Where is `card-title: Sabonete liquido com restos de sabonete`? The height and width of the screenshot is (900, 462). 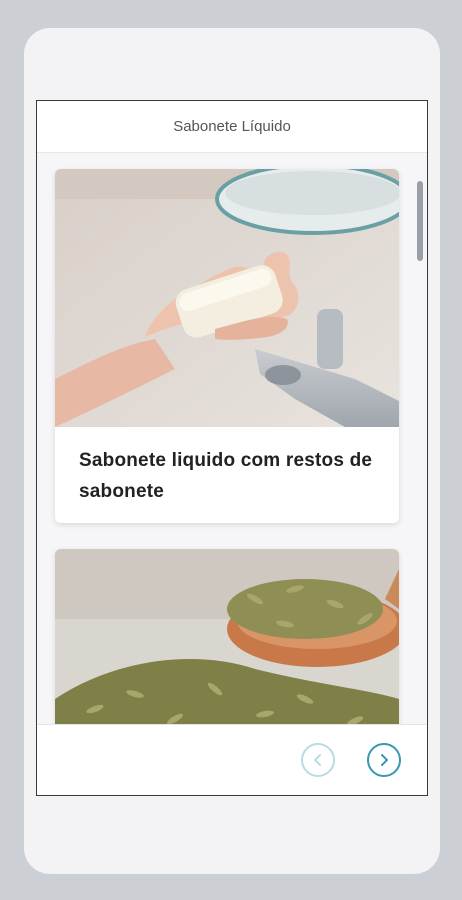 card-title: Sabonete liquido com restos de sabonete is located at coordinates (226, 476).